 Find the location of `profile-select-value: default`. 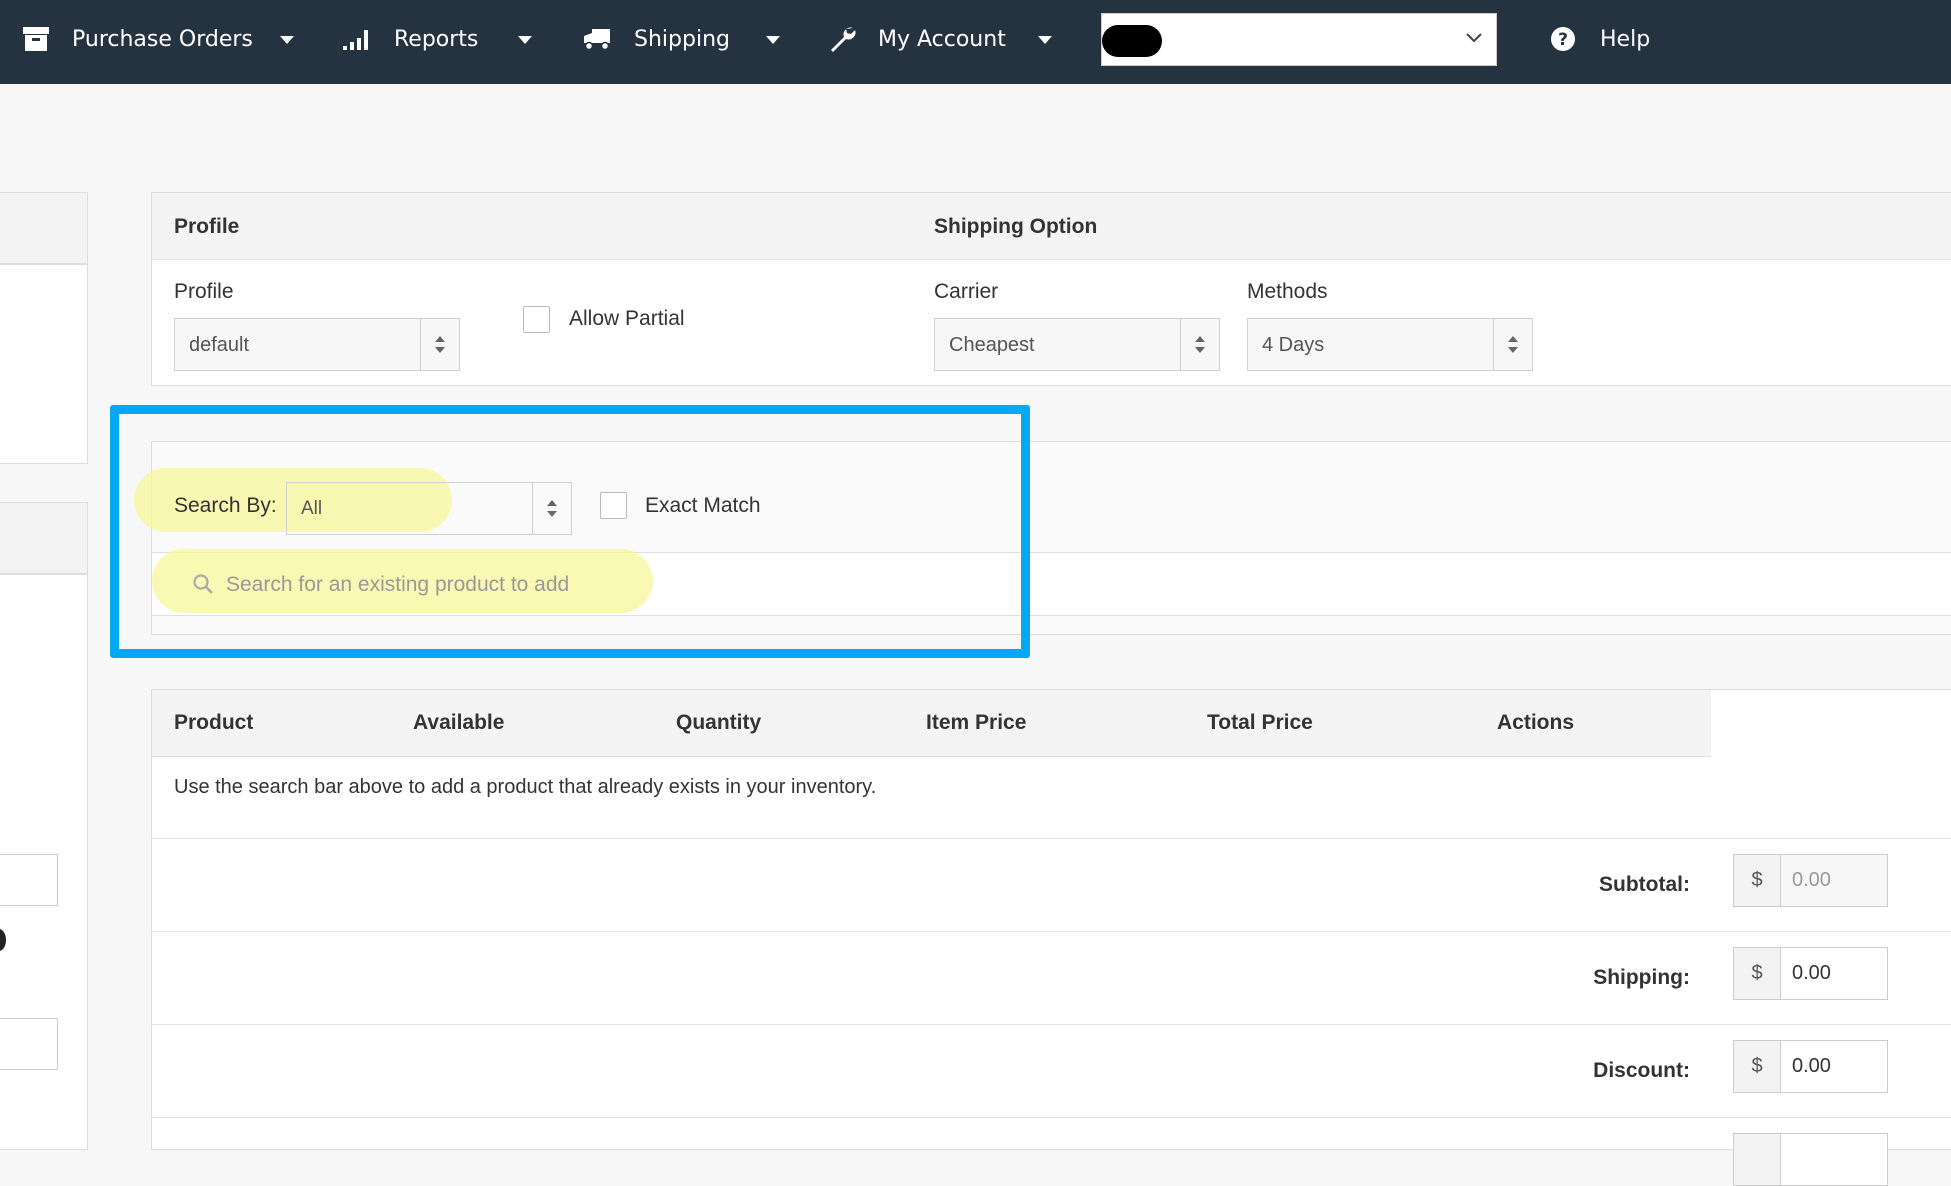

profile-select-value: default is located at coordinates (219, 345).